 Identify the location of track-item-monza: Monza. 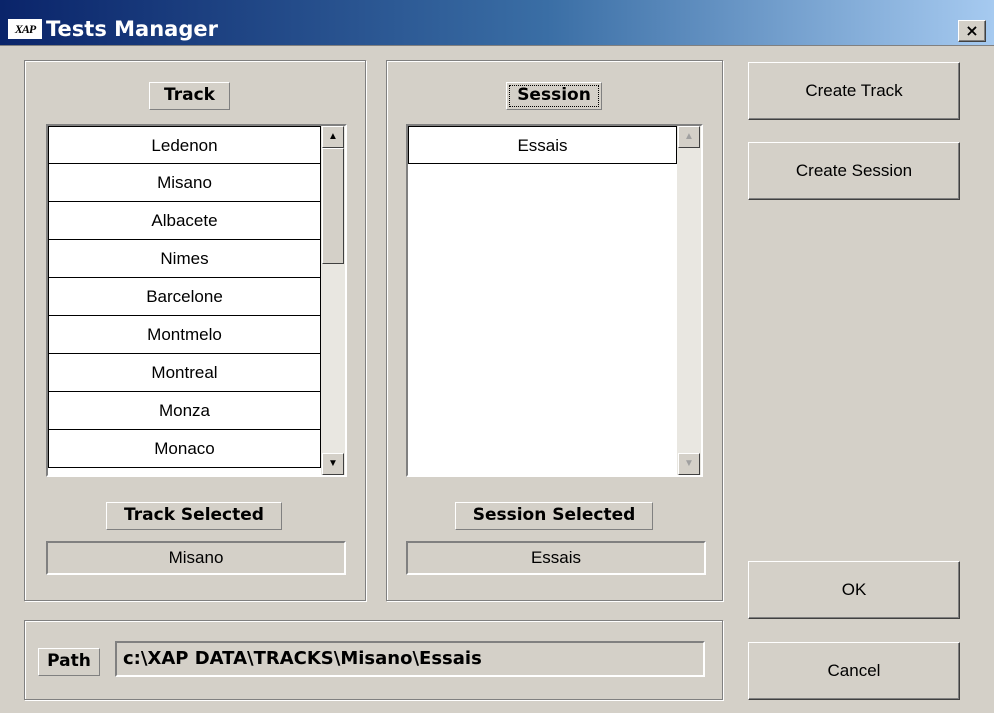
(184, 411).